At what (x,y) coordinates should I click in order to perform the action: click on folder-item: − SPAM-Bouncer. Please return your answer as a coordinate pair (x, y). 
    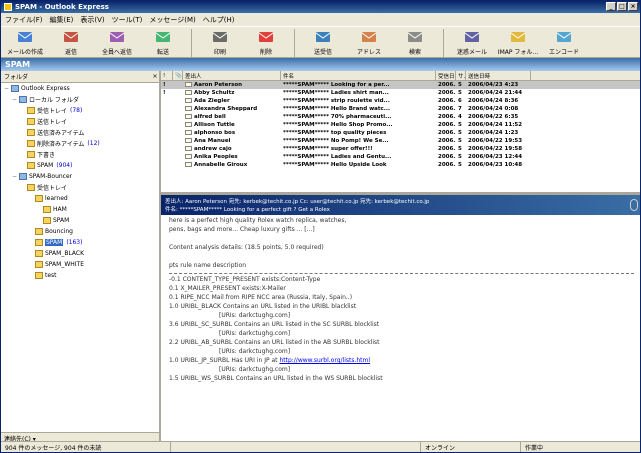
    Looking at the image, I should click on (80, 176).